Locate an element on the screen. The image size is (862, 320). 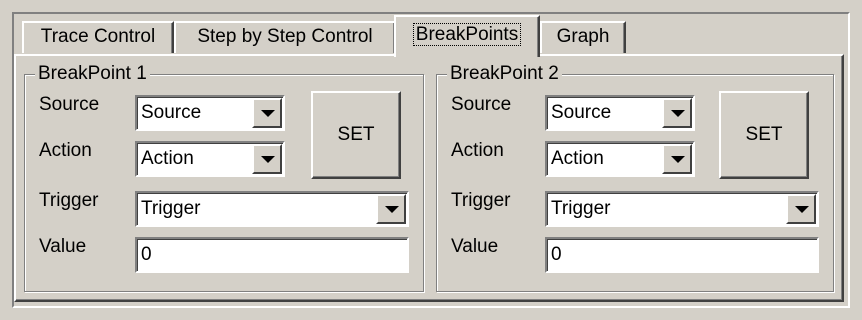
tab-label: Graph is located at coordinates (583, 36).